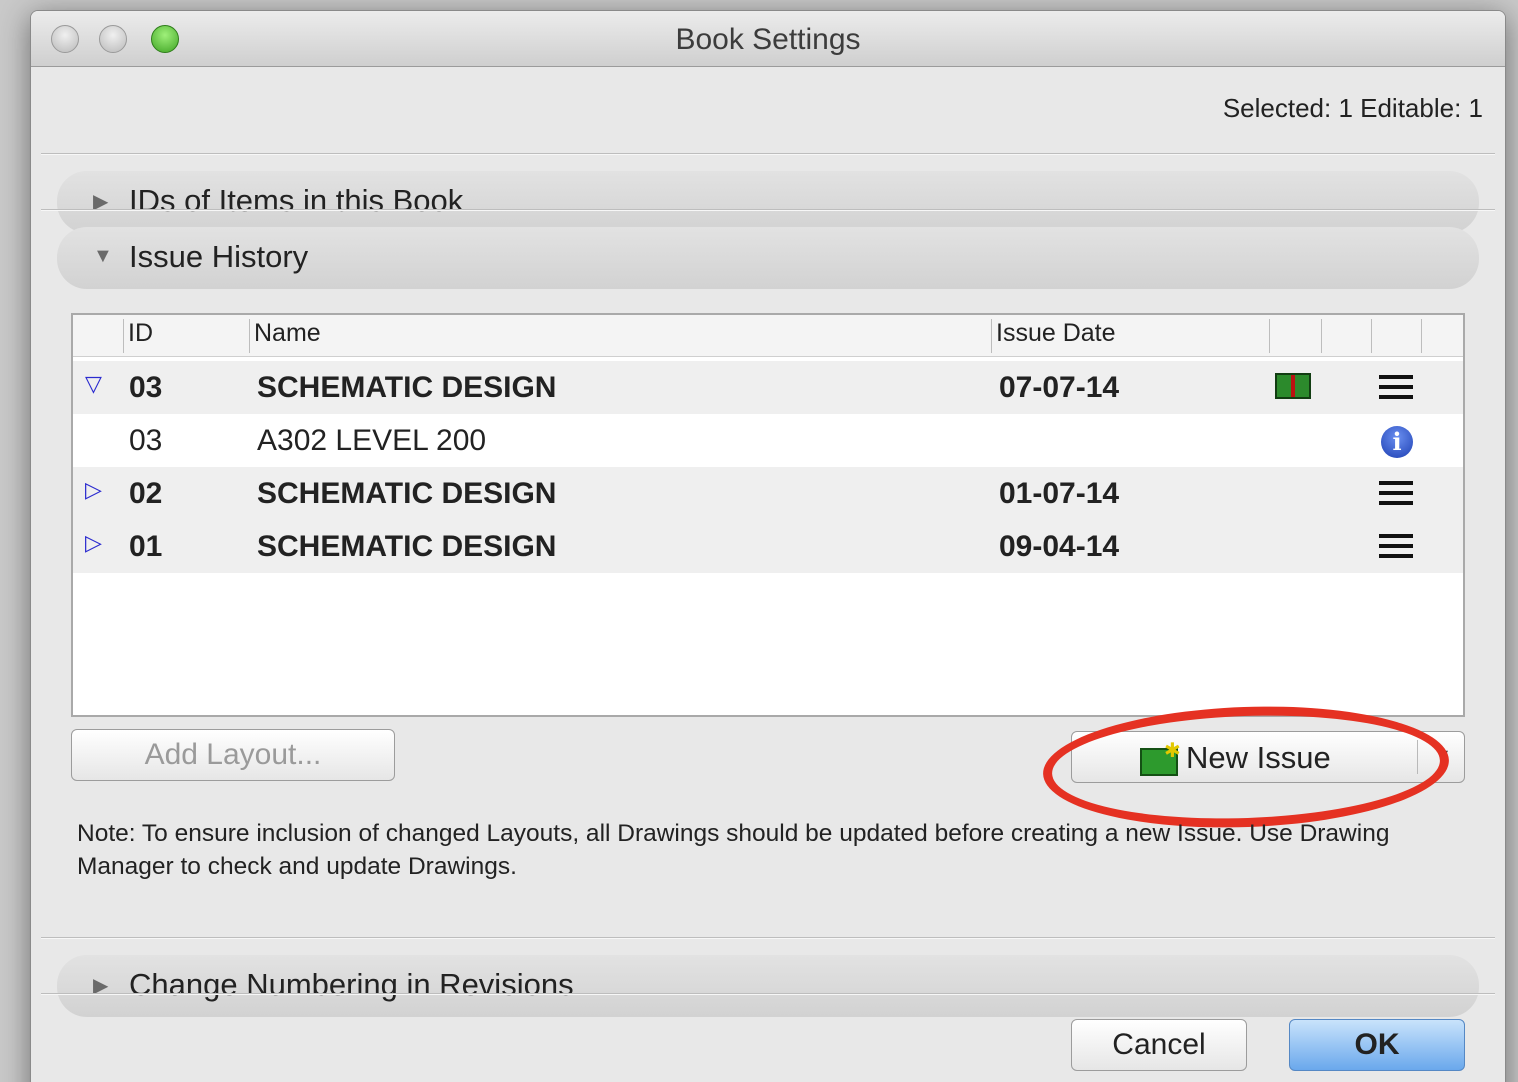 The image size is (1518, 1082). I want to click on title-bar: Book Settings, so click(768, 39).